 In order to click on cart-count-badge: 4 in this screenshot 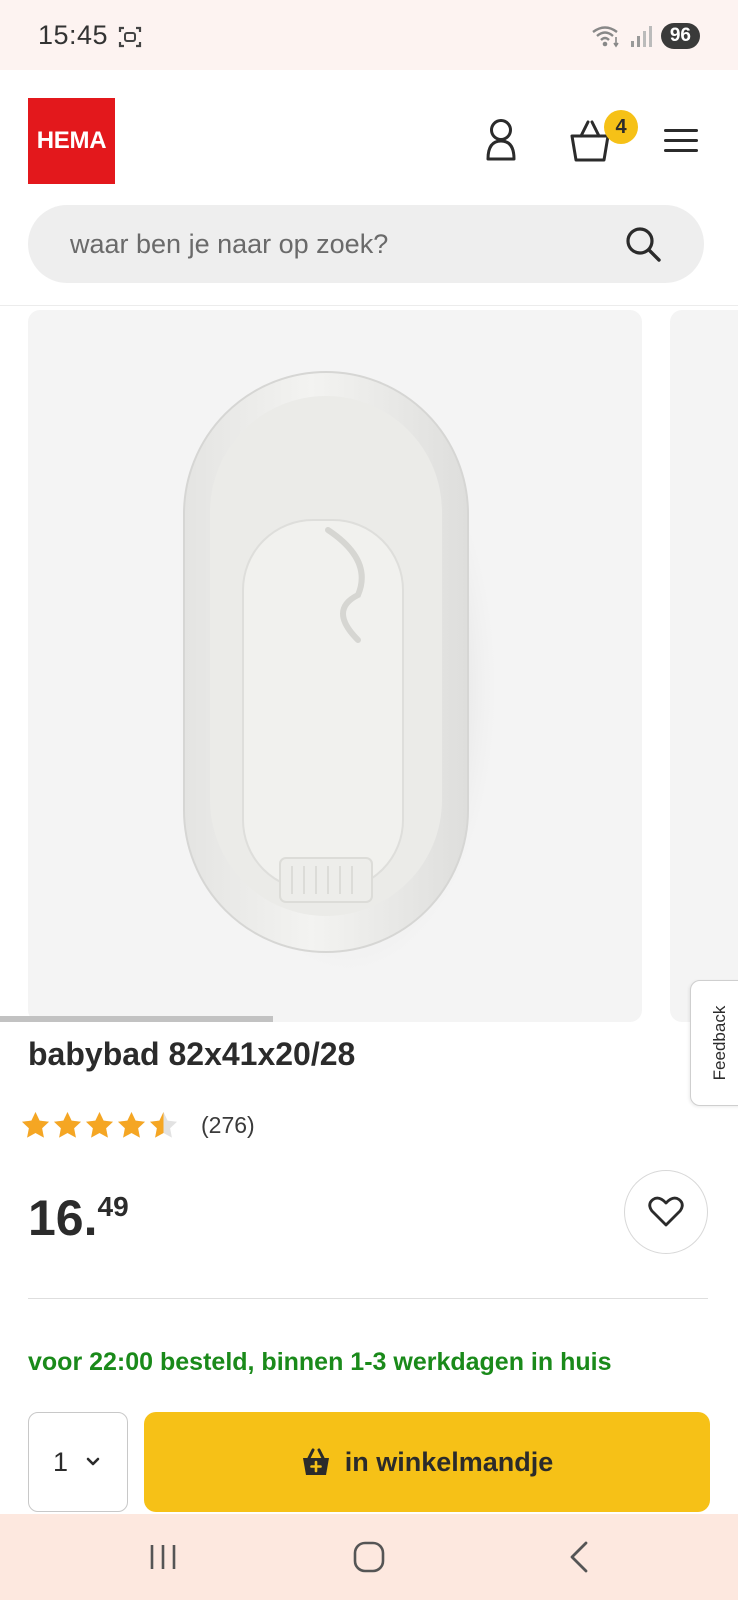, I will do `click(621, 127)`.